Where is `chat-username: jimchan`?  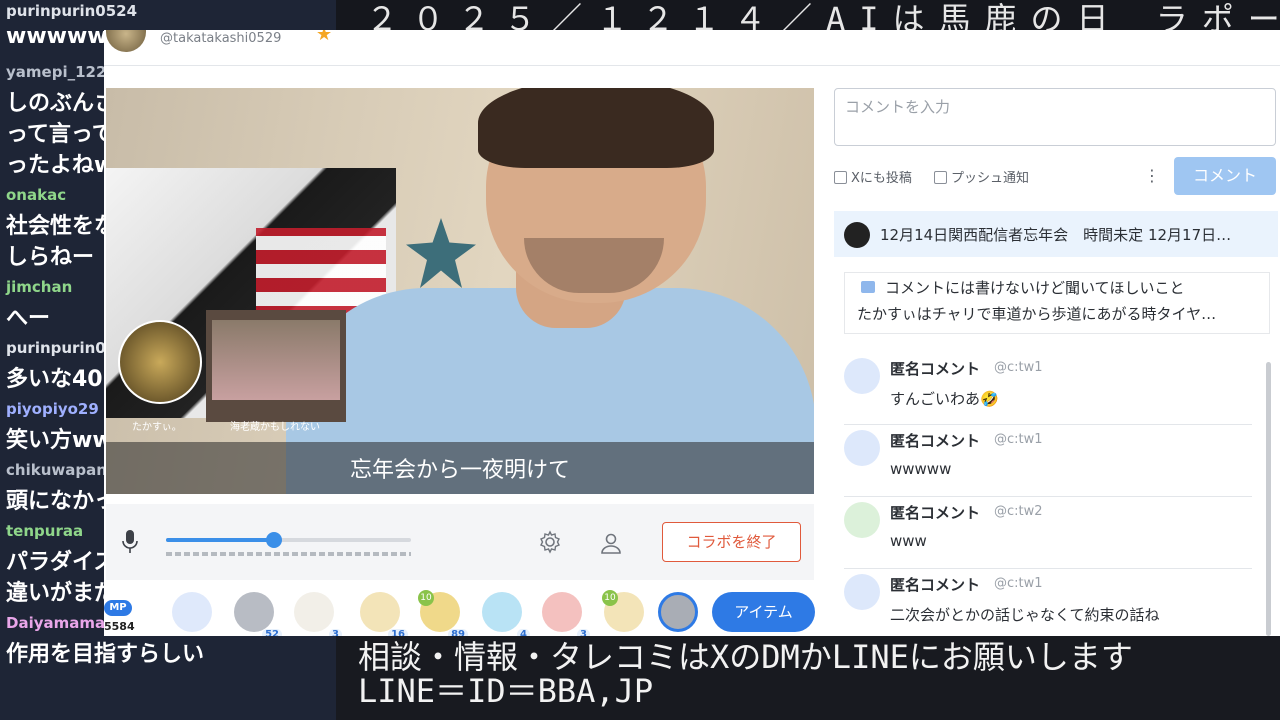
chat-username: jimchan is located at coordinates (39, 287).